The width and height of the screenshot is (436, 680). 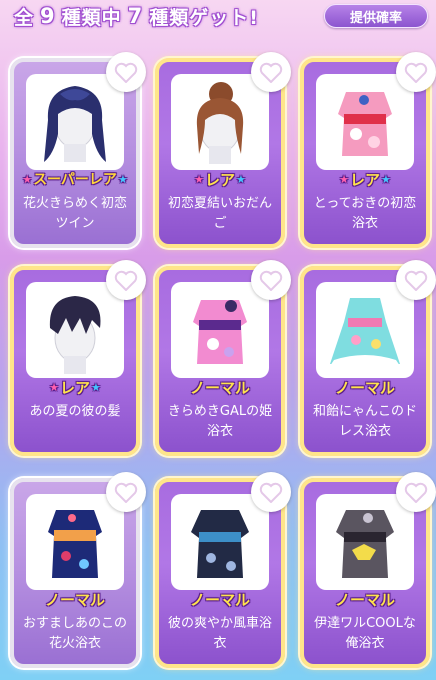 What do you see at coordinates (48, 16) in the screenshot?
I see `total-count: 9` at bounding box center [48, 16].